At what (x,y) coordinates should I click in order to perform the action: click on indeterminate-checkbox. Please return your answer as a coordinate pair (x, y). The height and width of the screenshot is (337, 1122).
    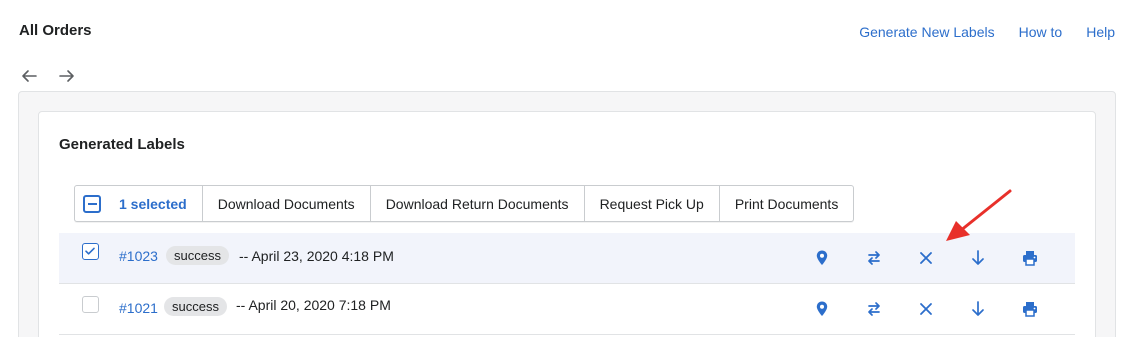
    Looking at the image, I should click on (92, 203).